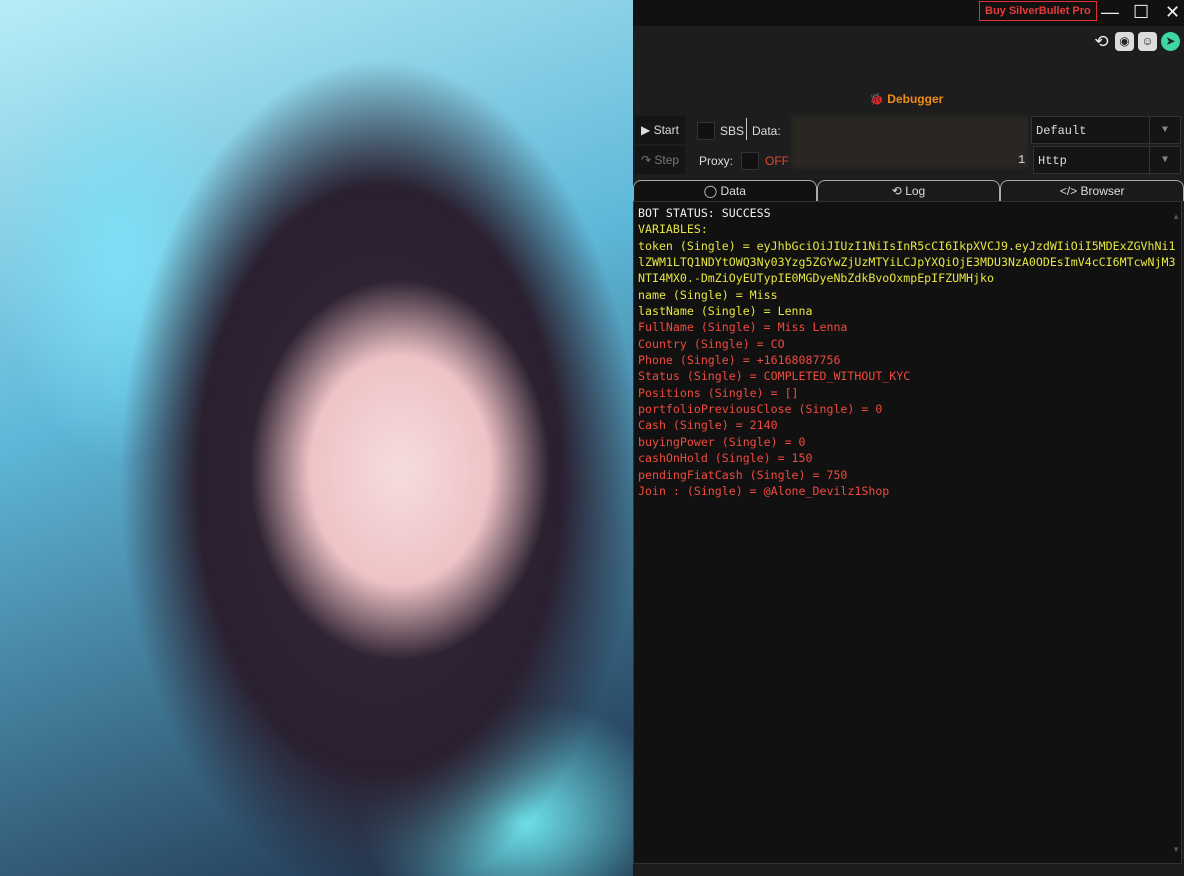  I want to click on output-line: Cash (Single) = 2140, so click(708, 425).